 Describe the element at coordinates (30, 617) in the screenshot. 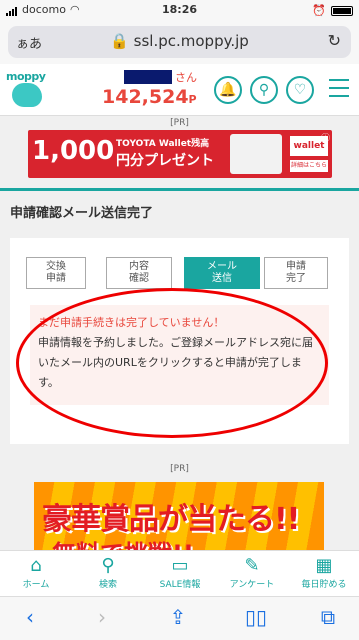

I see `back-icon: ‹` at that location.